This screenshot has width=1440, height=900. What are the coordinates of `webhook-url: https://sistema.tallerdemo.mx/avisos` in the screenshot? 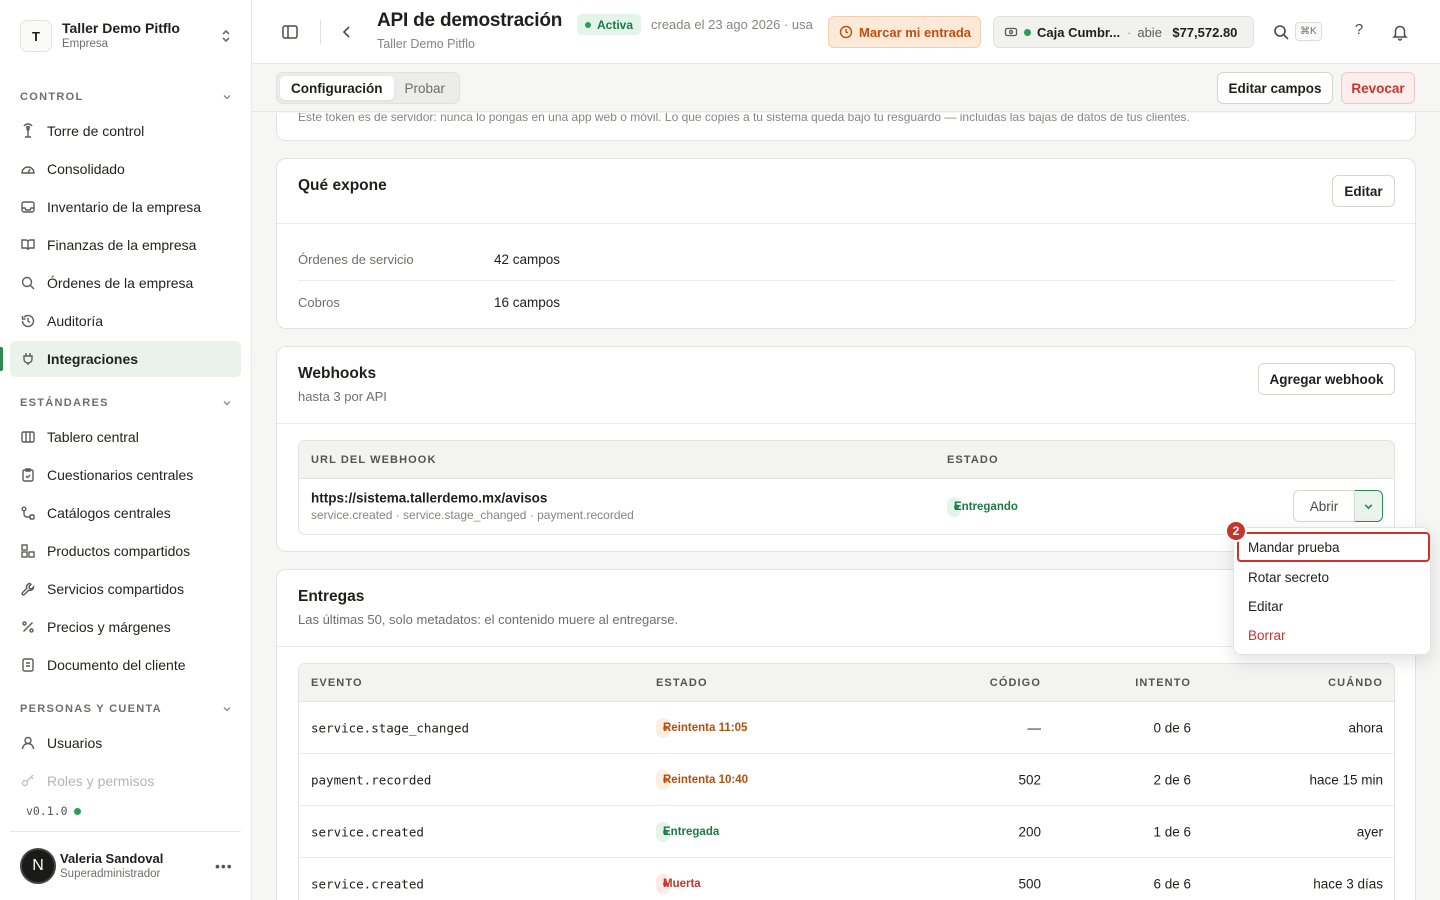 It's located at (429, 498).